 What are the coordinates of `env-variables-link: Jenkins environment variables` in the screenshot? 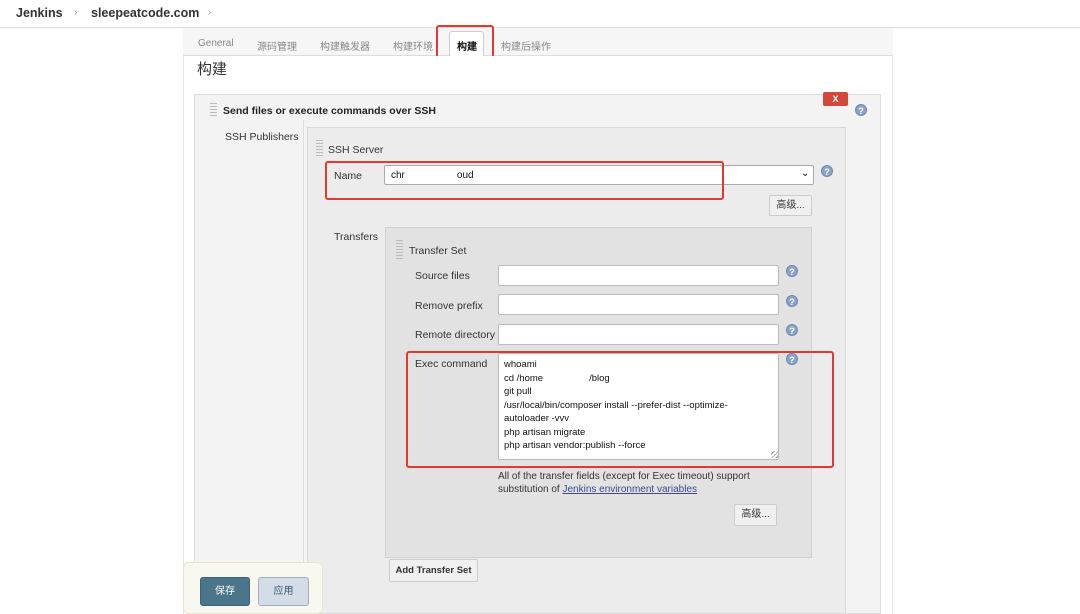 It's located at (629, 489).